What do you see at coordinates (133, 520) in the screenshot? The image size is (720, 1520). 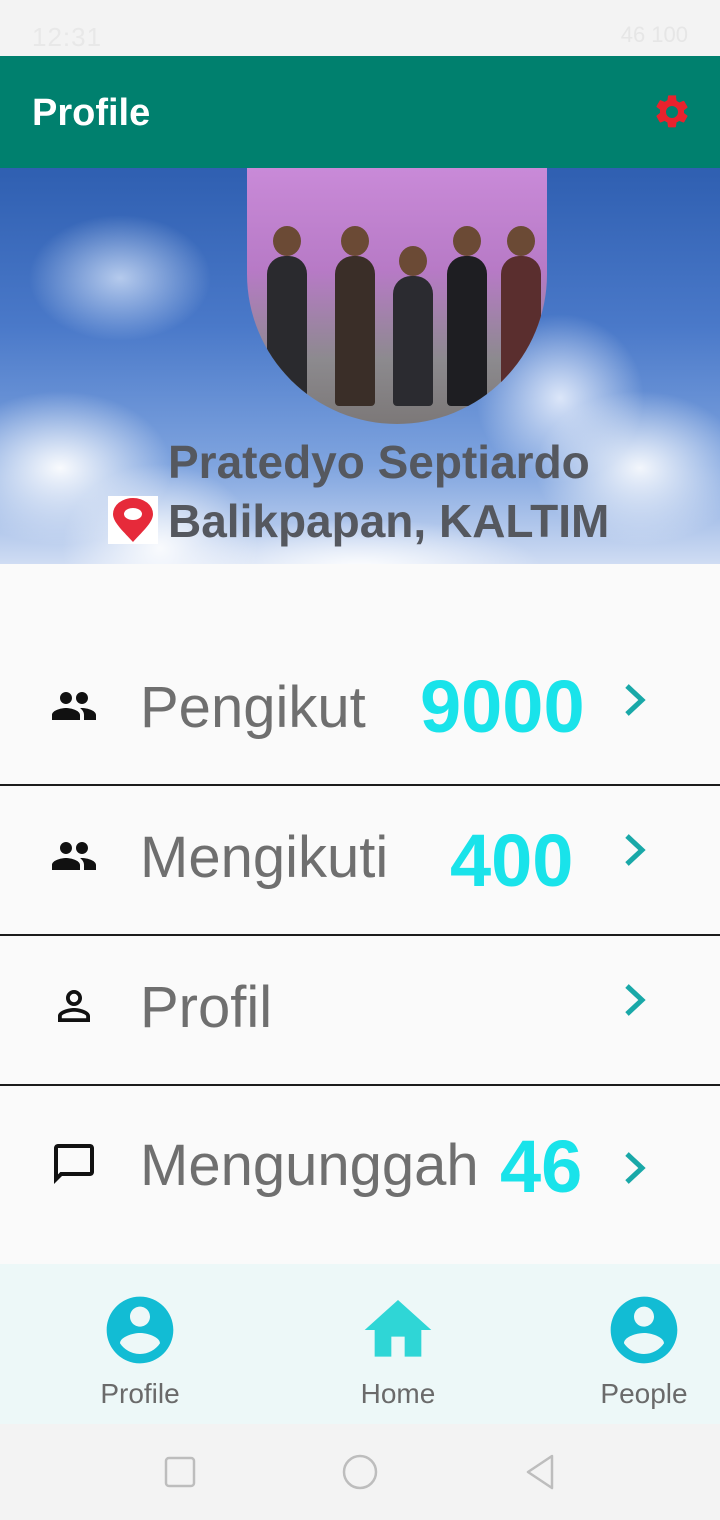 I see `location-pin-icon` at bounding box center [133, 520].